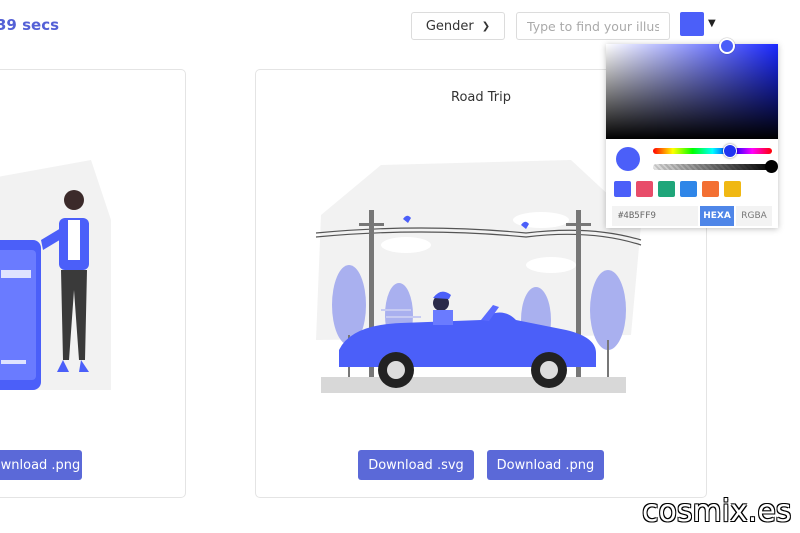 This screenshot has height=533, width=800. I want to click on color-picker-popover: #4B5FF9 HEXA RGBA, so click(692, 133).